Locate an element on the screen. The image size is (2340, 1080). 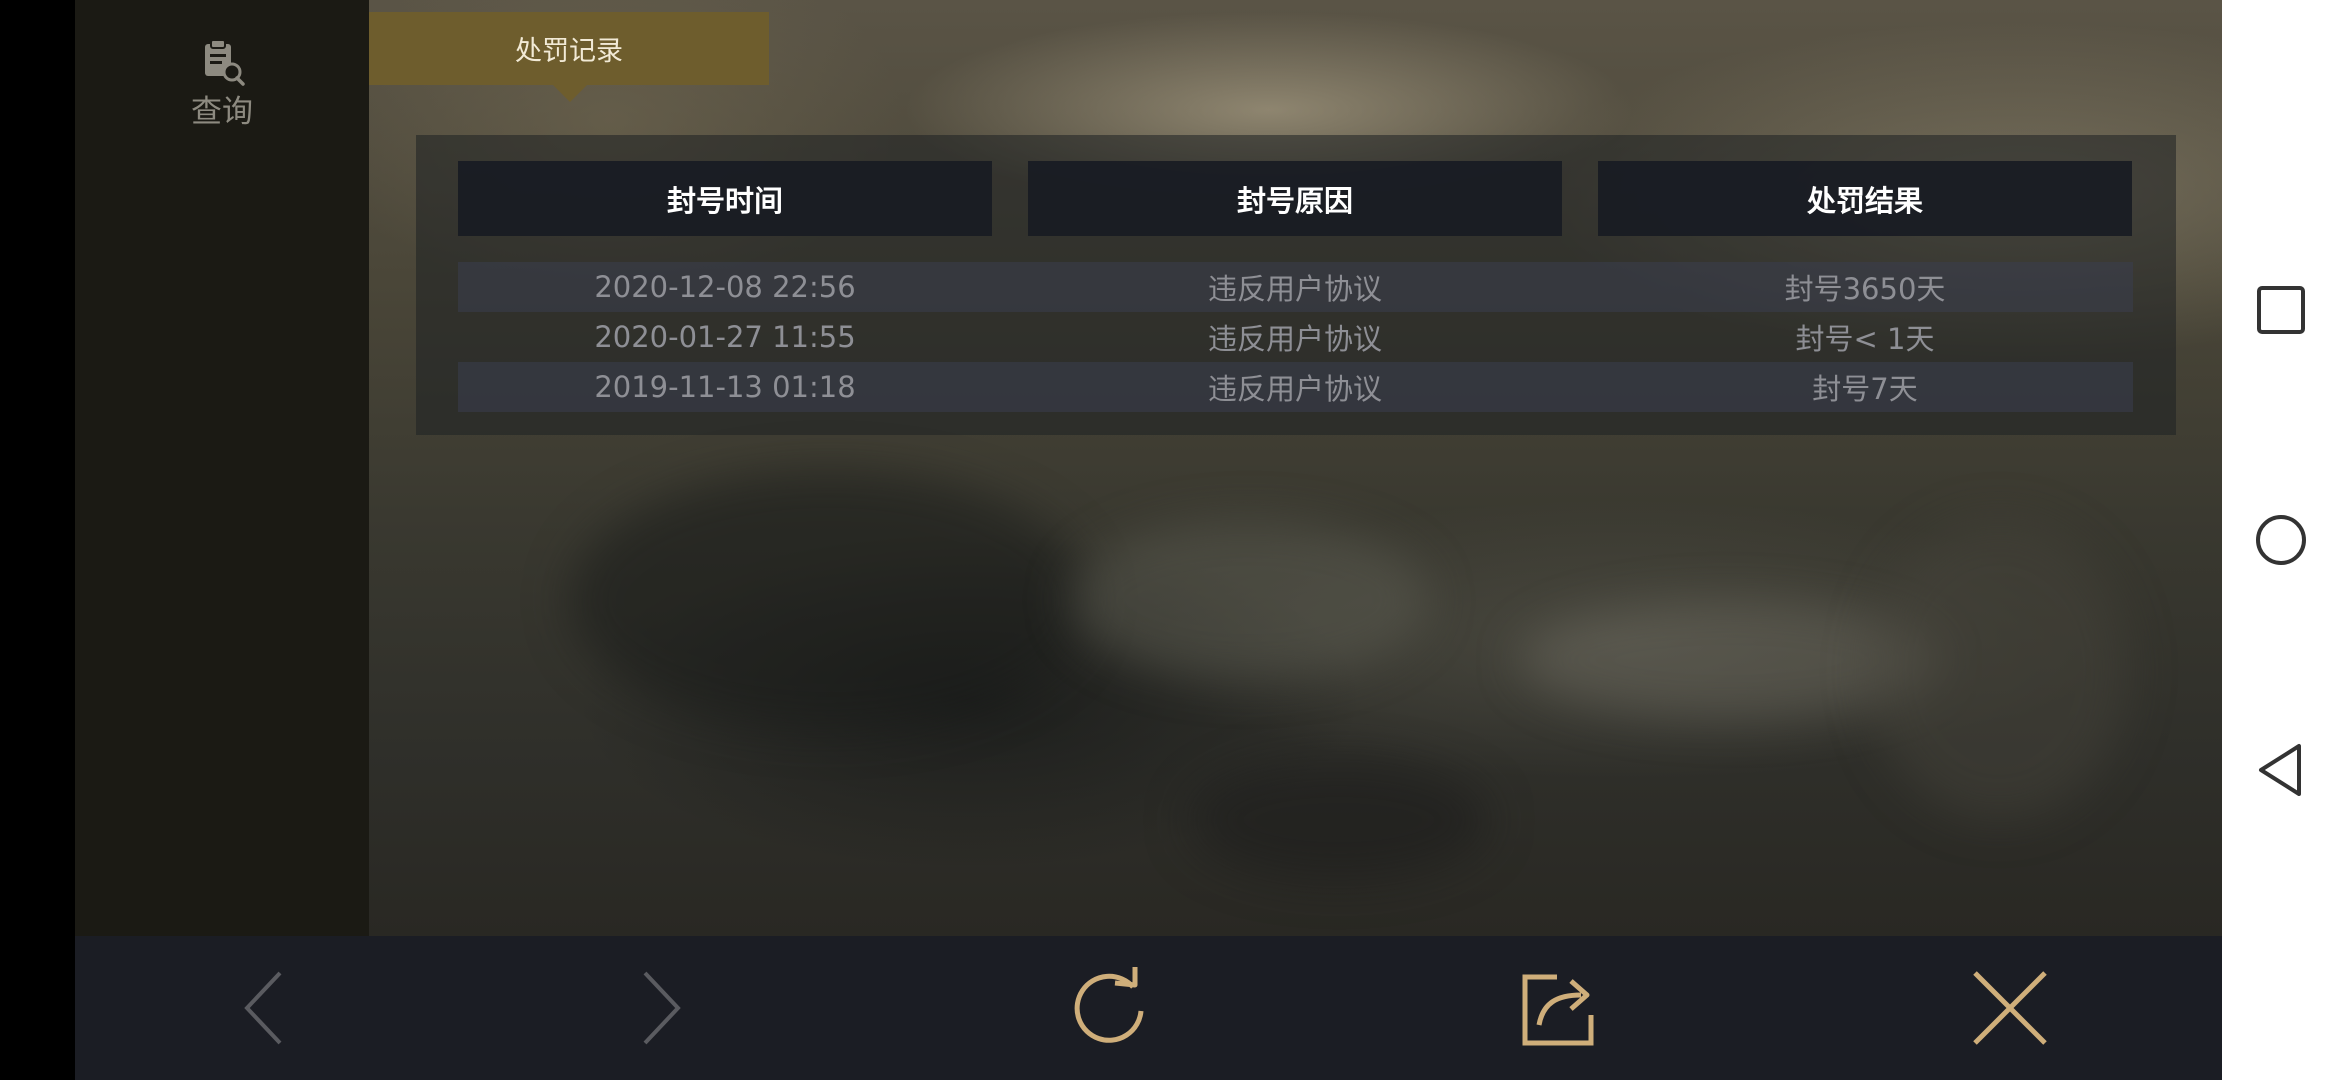
system-navigation-bar is located at coordinates (2281, 540).